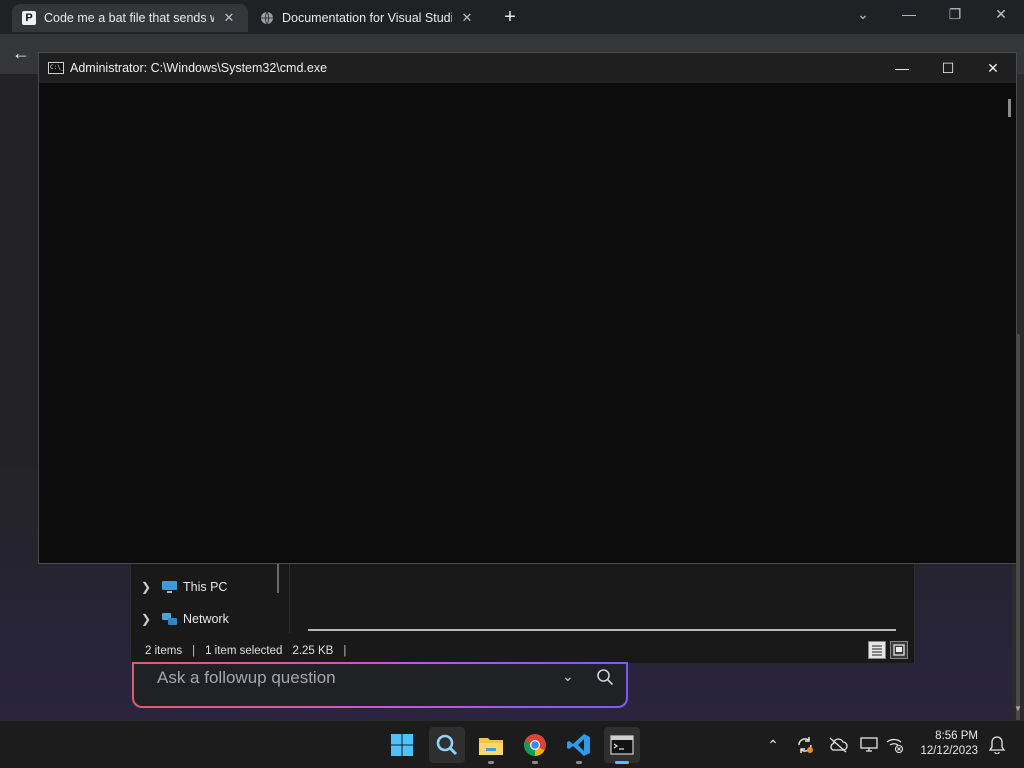 The image size is (1024, 768). What do you see at coordinates (773, 745) in the screenshot?
I see `chevron-up-icon: ⌃` at bounding box center [773, 745].